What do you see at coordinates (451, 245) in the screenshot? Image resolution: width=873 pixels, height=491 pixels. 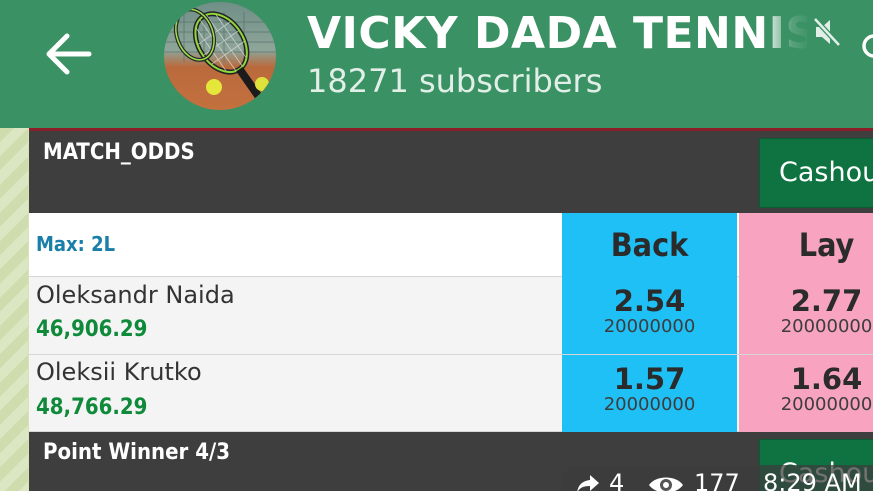 I see `odds-header-row: Max: 2L Back Lay` at bounding box center [451, 245].